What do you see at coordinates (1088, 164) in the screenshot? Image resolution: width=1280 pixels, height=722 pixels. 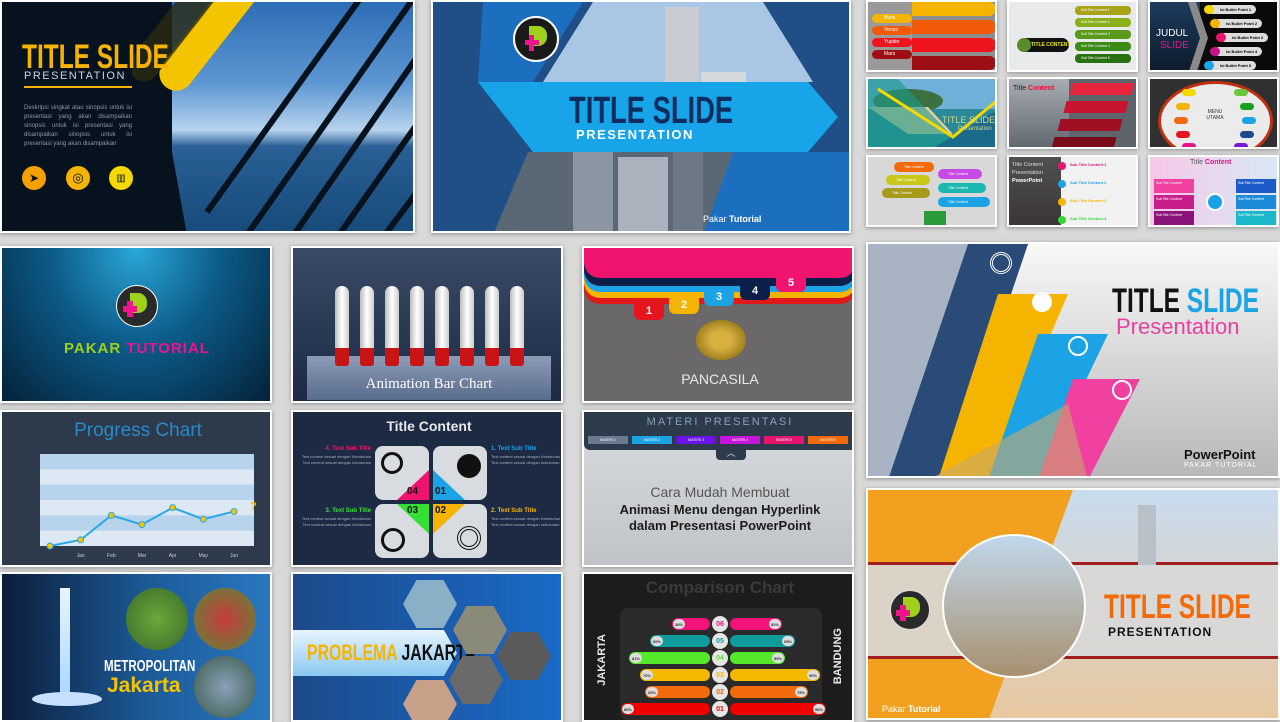 I see `list-item: Sub Title Content 1` at bounding box center [1088, 164].